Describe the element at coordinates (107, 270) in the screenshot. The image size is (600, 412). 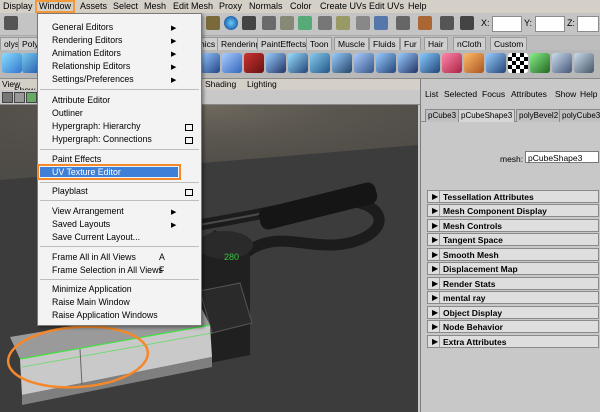
I see `menu-item-frame-selection: Frame Selection in All Views` at that location.